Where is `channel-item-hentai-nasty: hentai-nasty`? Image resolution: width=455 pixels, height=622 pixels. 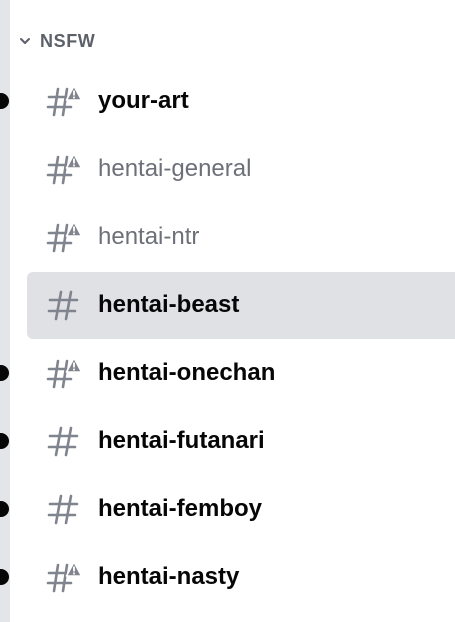
channel-item-hentai-nasty: hentai-nasty is located at coordinates (227, 577).